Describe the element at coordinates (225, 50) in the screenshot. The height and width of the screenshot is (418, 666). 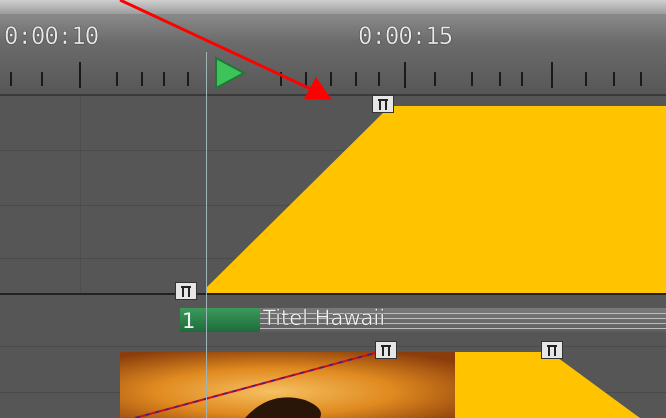
I see `annotation-arrow` at that location.